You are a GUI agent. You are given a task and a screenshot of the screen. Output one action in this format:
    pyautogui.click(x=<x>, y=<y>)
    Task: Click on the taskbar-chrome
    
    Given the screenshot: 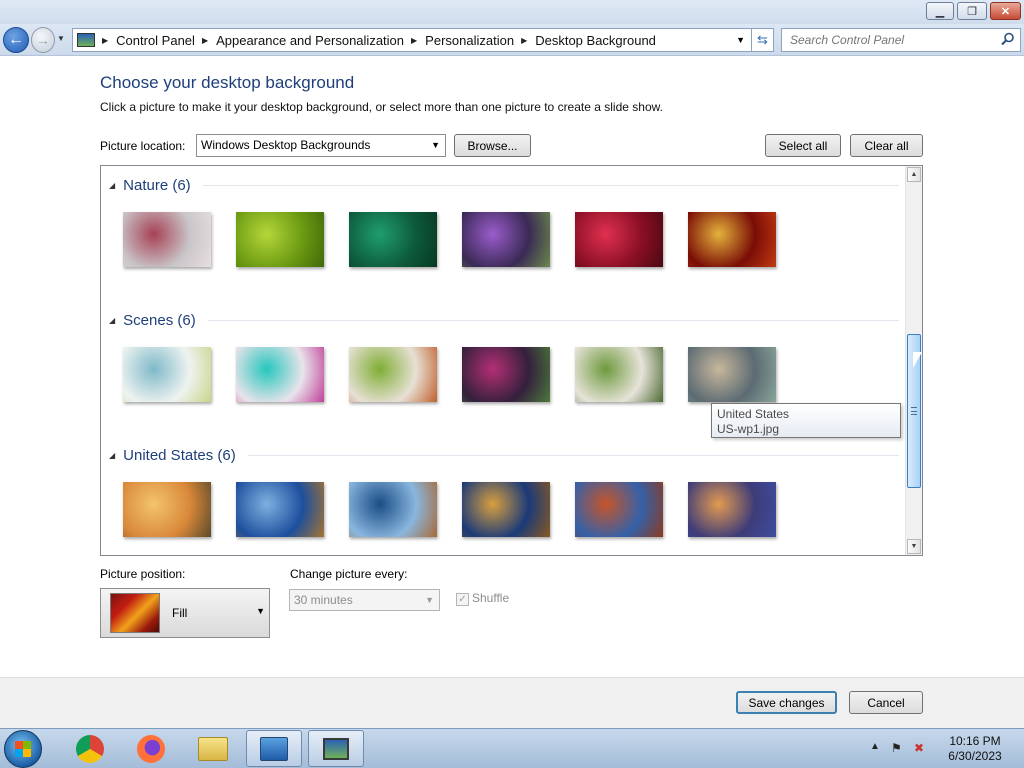 What is the action you would take?
    pyautogui.click(x=90, y=748)
    